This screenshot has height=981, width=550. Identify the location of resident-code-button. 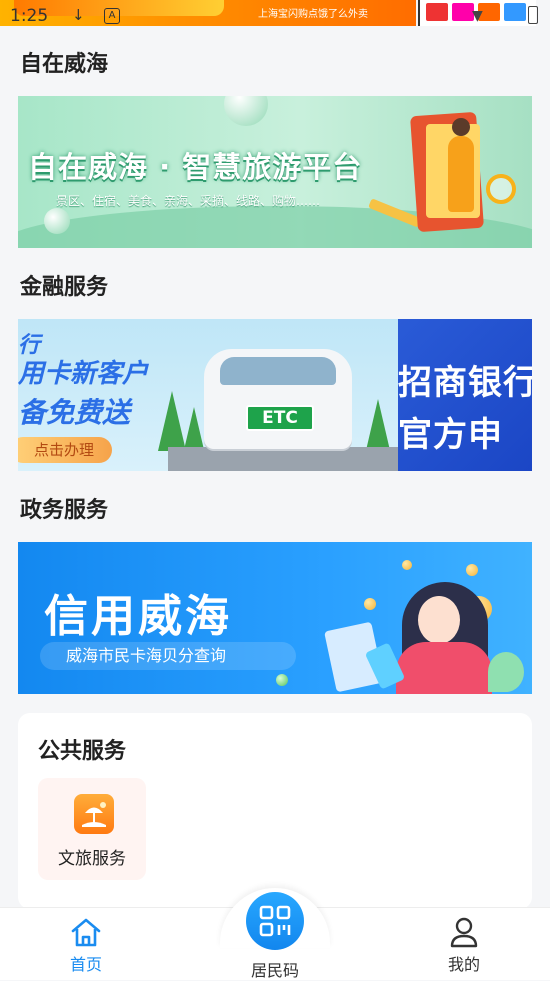
(275, 921).